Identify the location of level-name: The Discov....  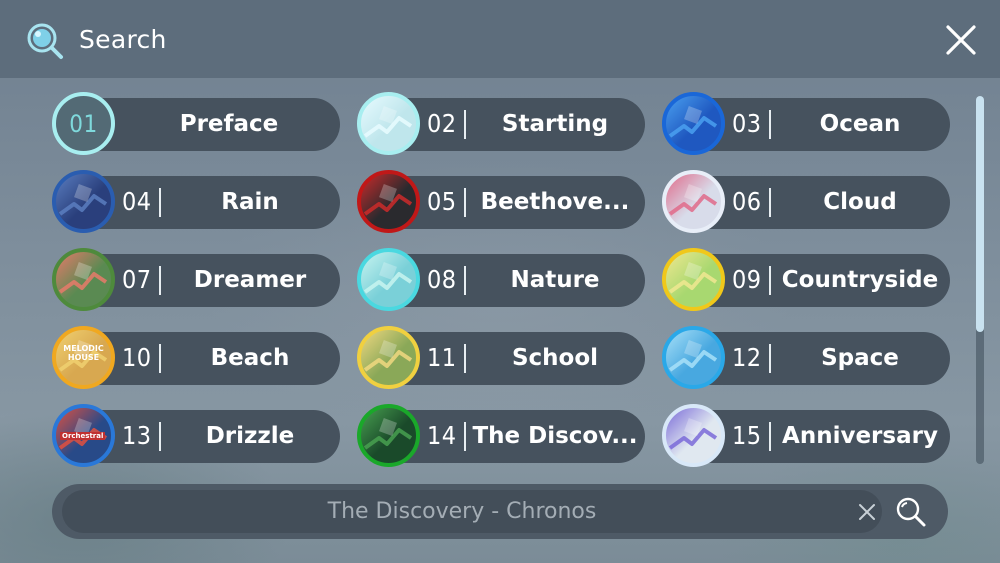
(555, 436).